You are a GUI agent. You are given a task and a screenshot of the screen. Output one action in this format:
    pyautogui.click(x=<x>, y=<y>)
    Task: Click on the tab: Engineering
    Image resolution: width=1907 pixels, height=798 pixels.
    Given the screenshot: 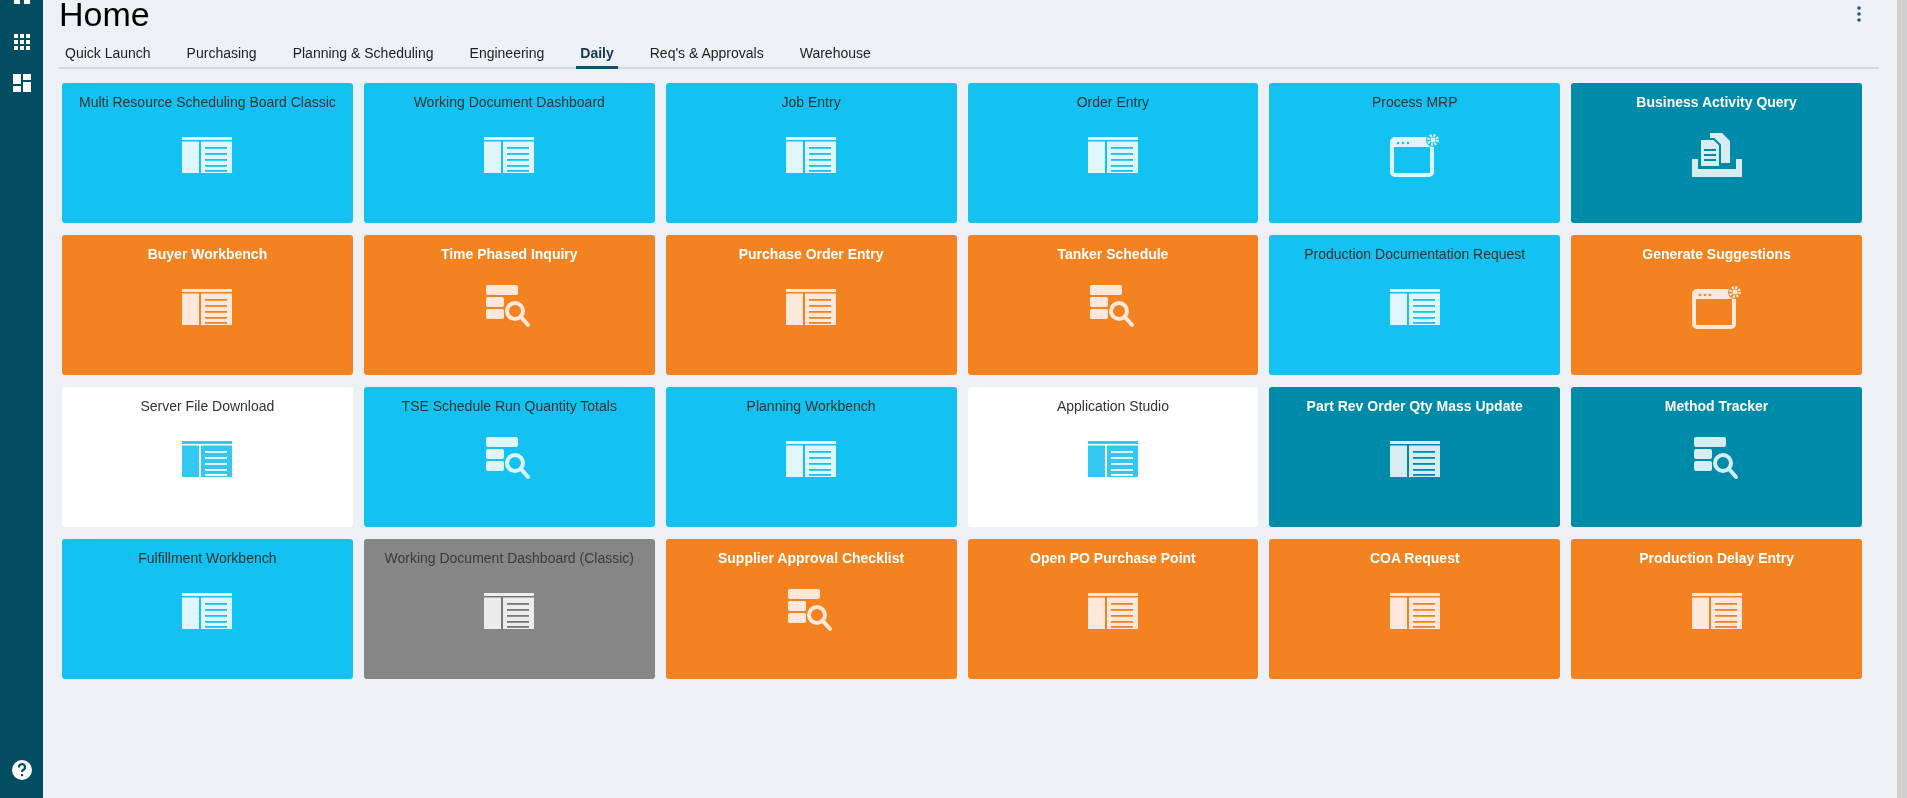 What is the action you would take?
    pyautogui.click(x=507, y=55)
    